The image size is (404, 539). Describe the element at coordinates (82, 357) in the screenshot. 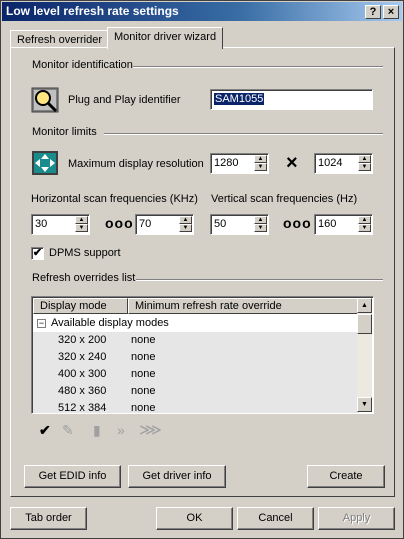

I see `mode-cell: 320 x 240` at that location.